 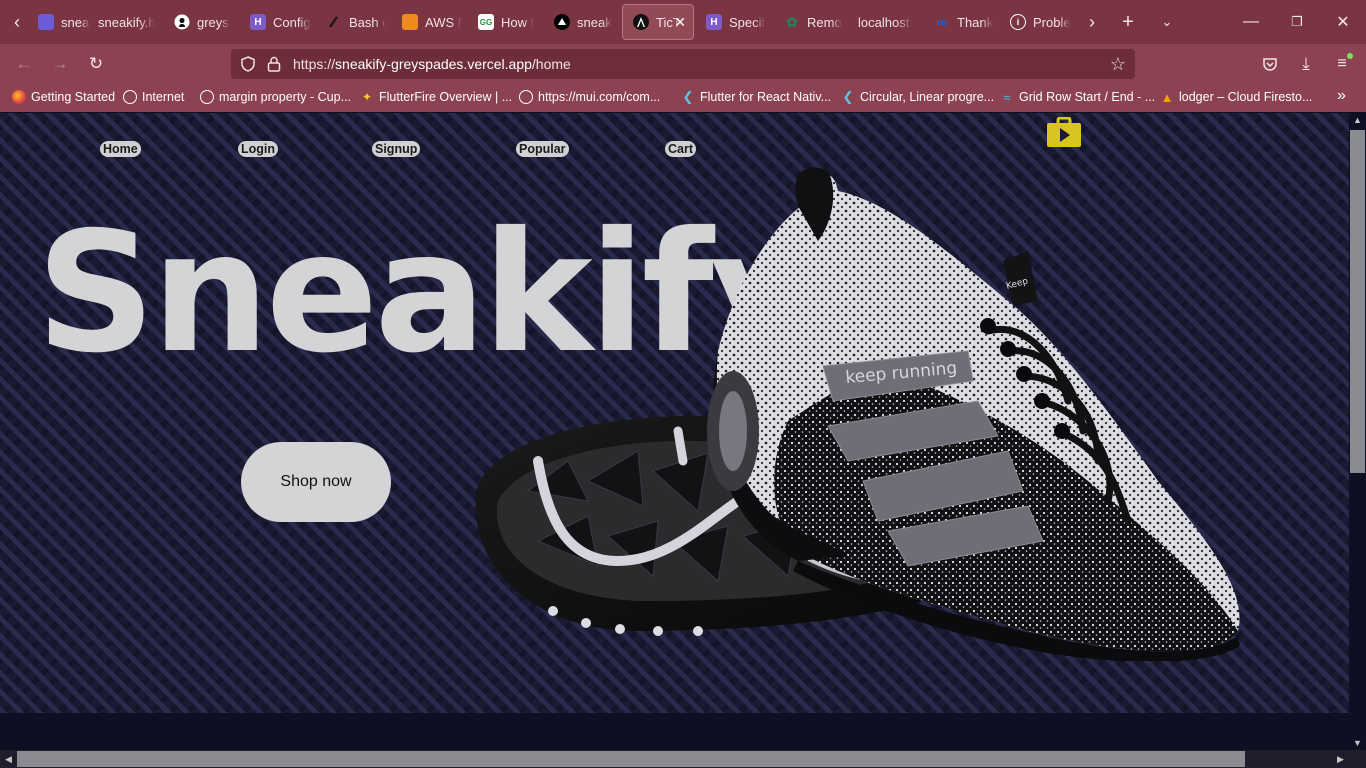 What do you see at coordinates (126, 22) in the screenshot?
I see `tab-sneakify-heroku: sneakify.h` at bounding box center [126, 22].